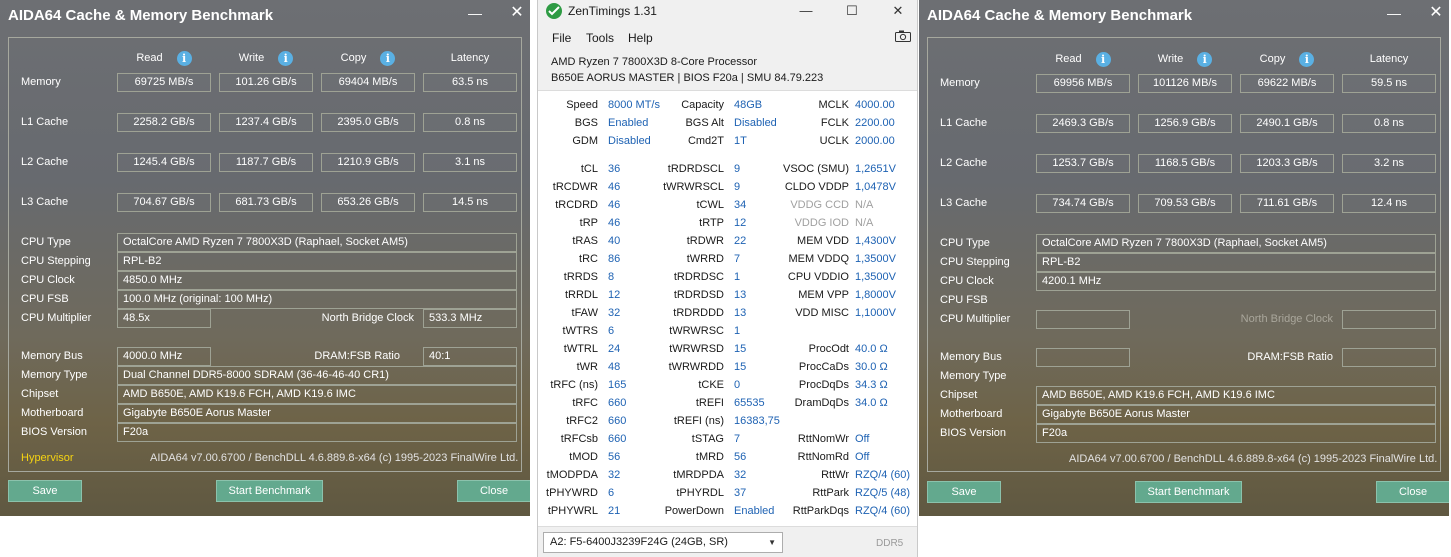 This screenshot has height=557, width=1451. What do you see at coordinates (1083, 59) in the screenshot?
I see `header-read: Read i` at bounding box center [1083, 59].